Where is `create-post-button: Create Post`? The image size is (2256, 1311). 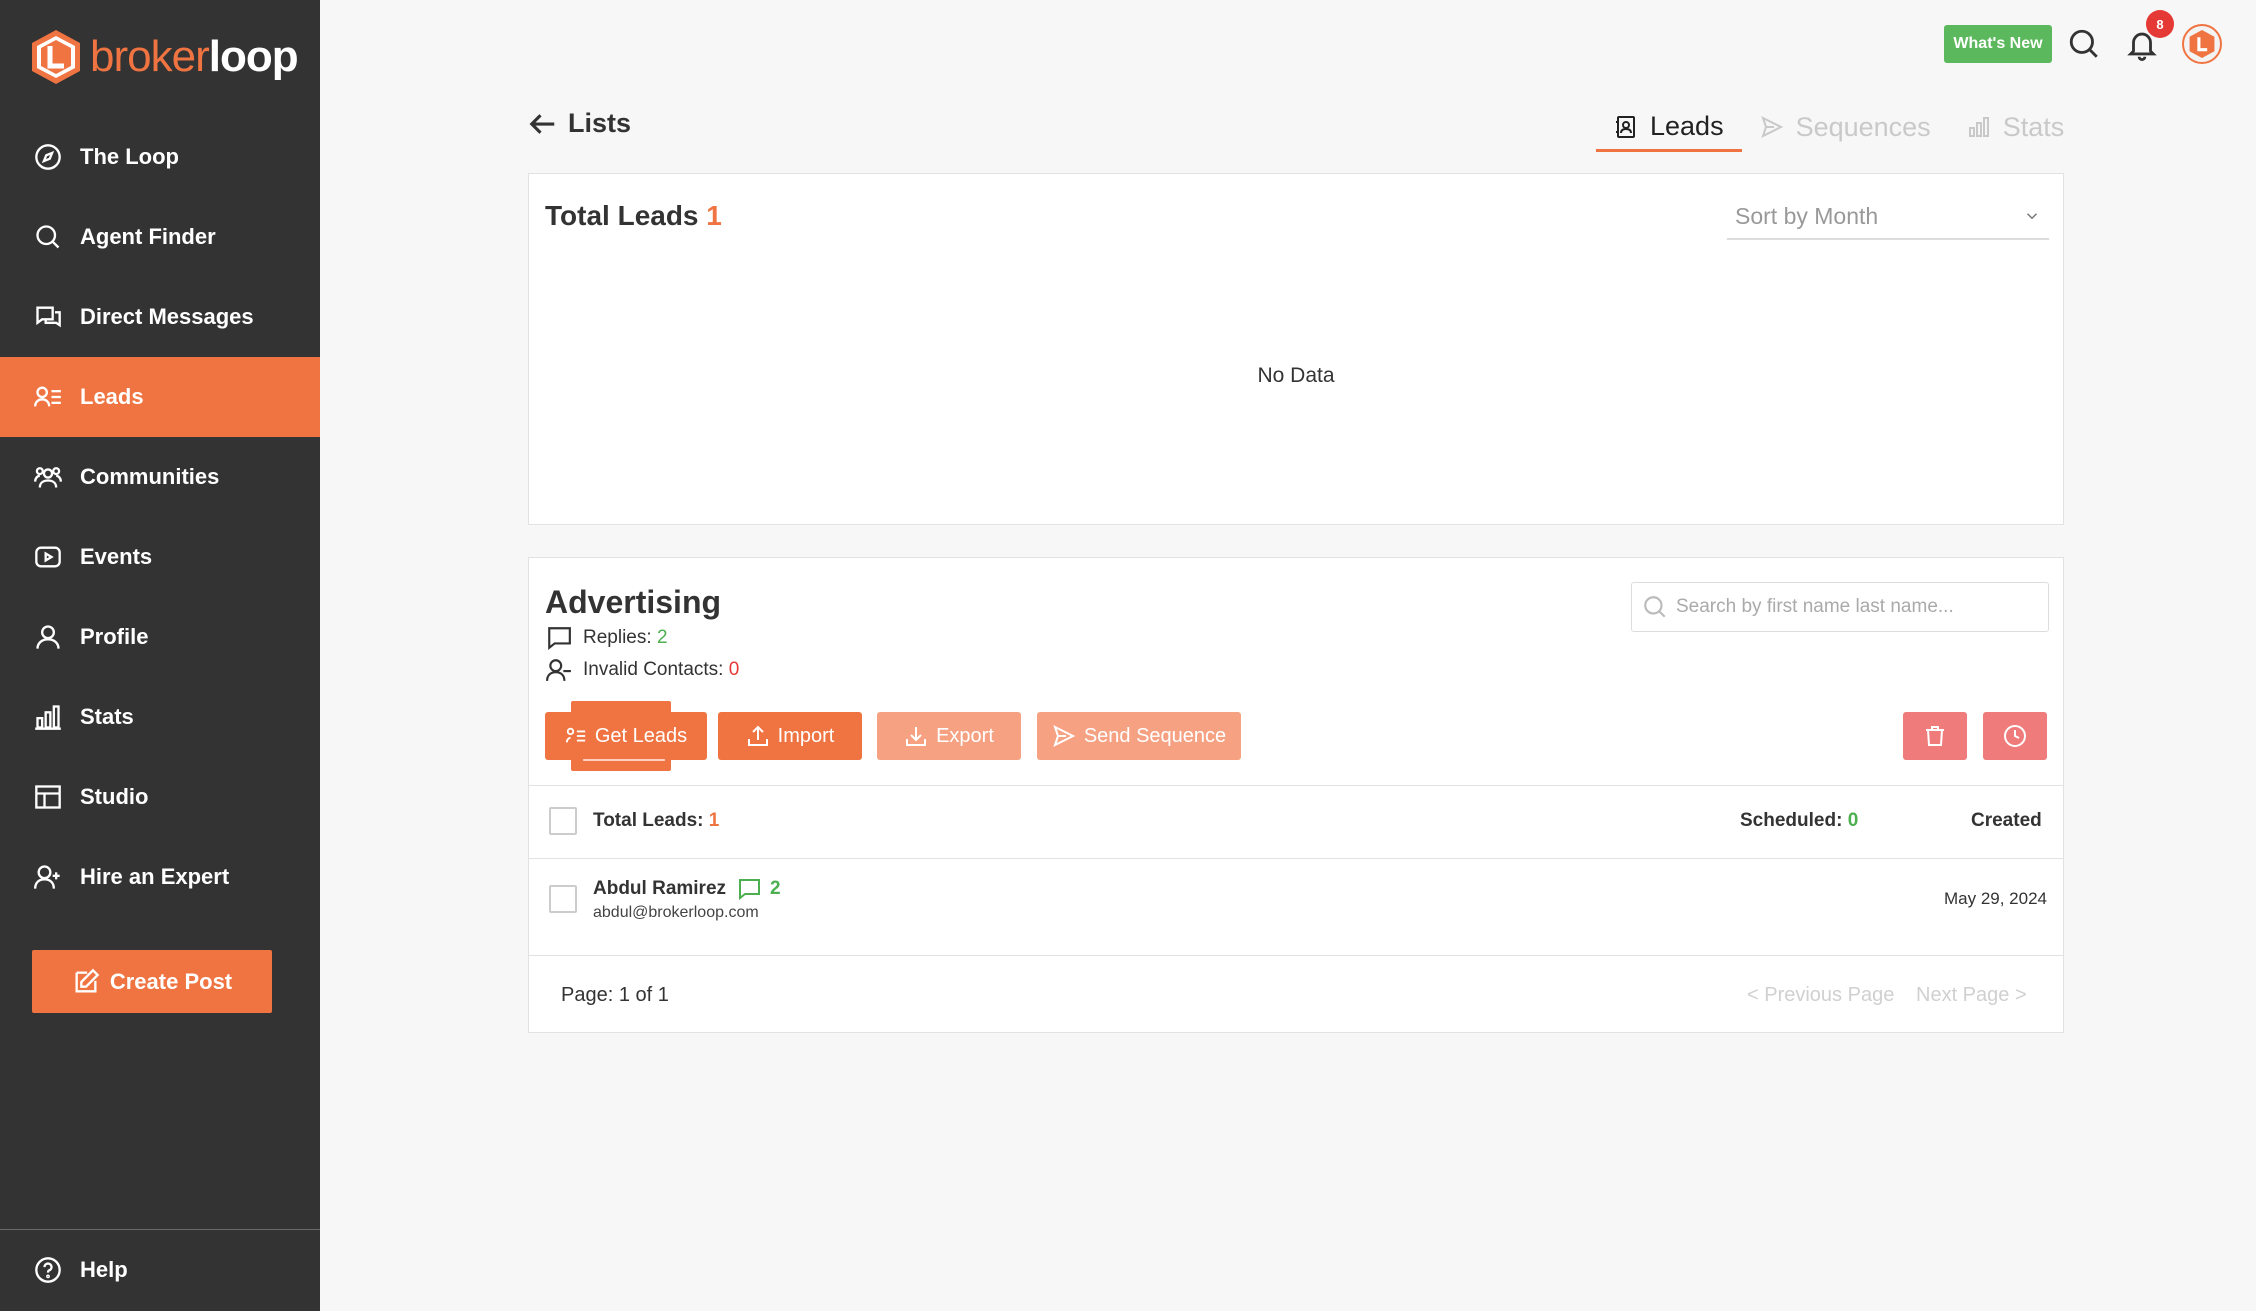
create-post-button: Create Post is located at coordinates (152, 981).